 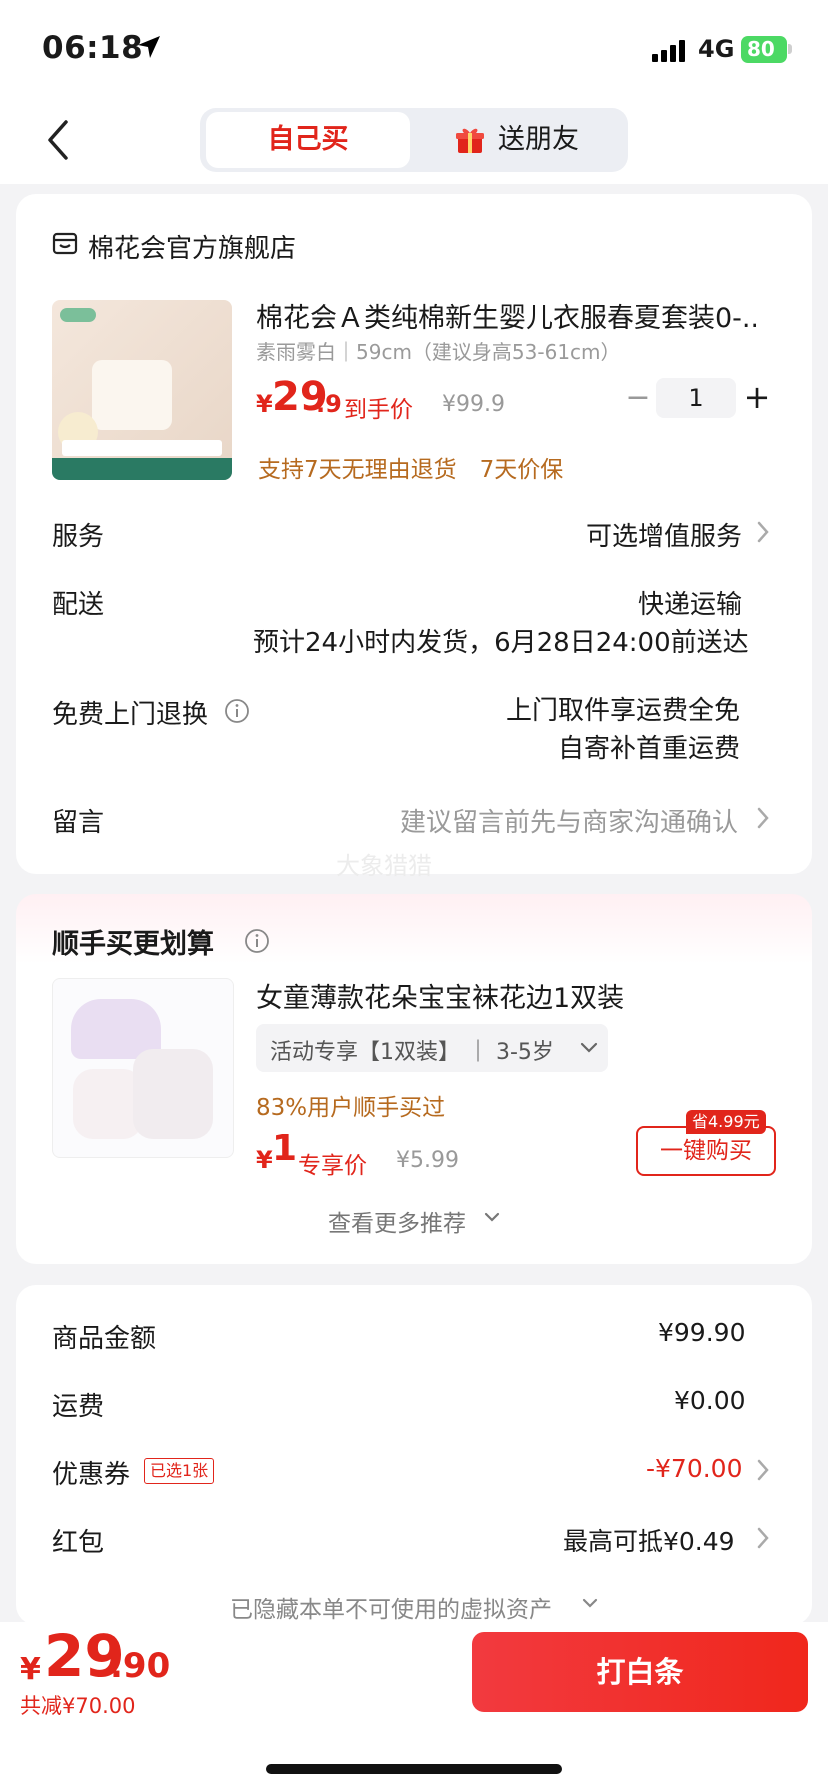 I want to click on delivery-label: 配送, so click(x=78, y=605).